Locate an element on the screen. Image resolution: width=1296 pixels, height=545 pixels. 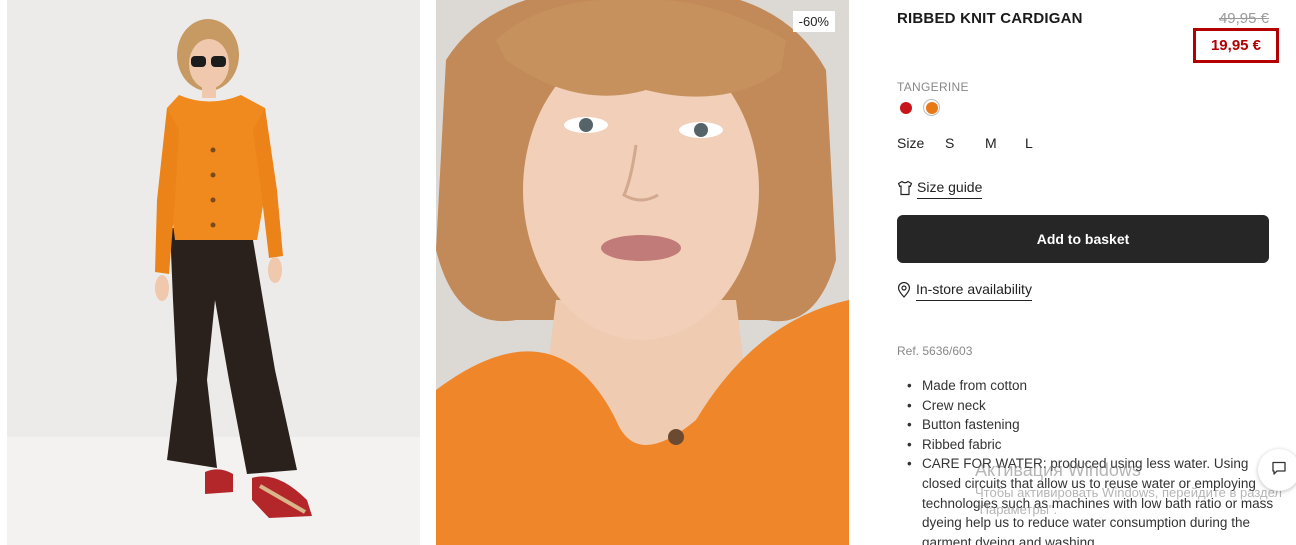
size-option-m: M is located at coordinates (1005, 143).